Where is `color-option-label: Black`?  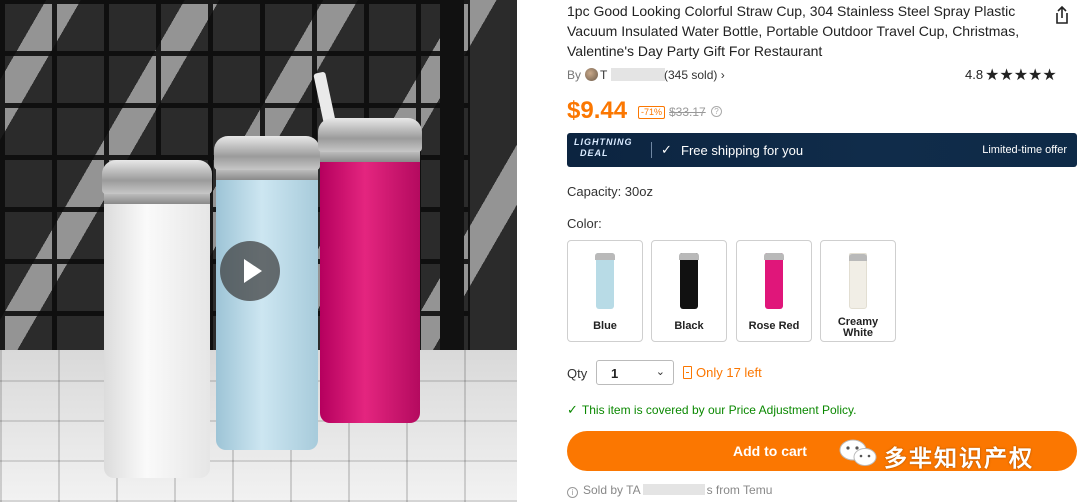
color-option-label: Black is located at coordinates (689, 326).